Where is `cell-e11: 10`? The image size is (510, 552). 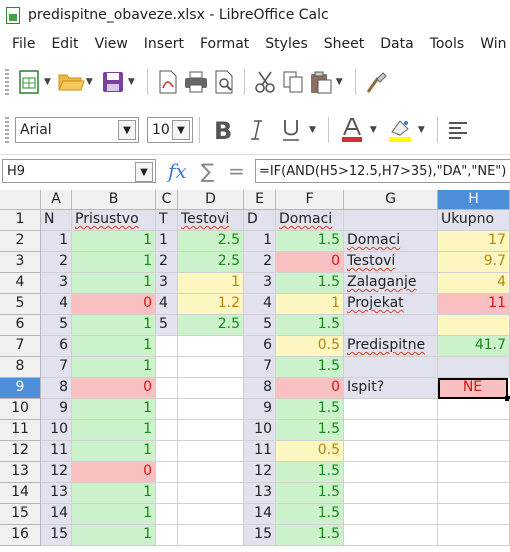
cell-e11: 10 is located at coordinates (260, 430).